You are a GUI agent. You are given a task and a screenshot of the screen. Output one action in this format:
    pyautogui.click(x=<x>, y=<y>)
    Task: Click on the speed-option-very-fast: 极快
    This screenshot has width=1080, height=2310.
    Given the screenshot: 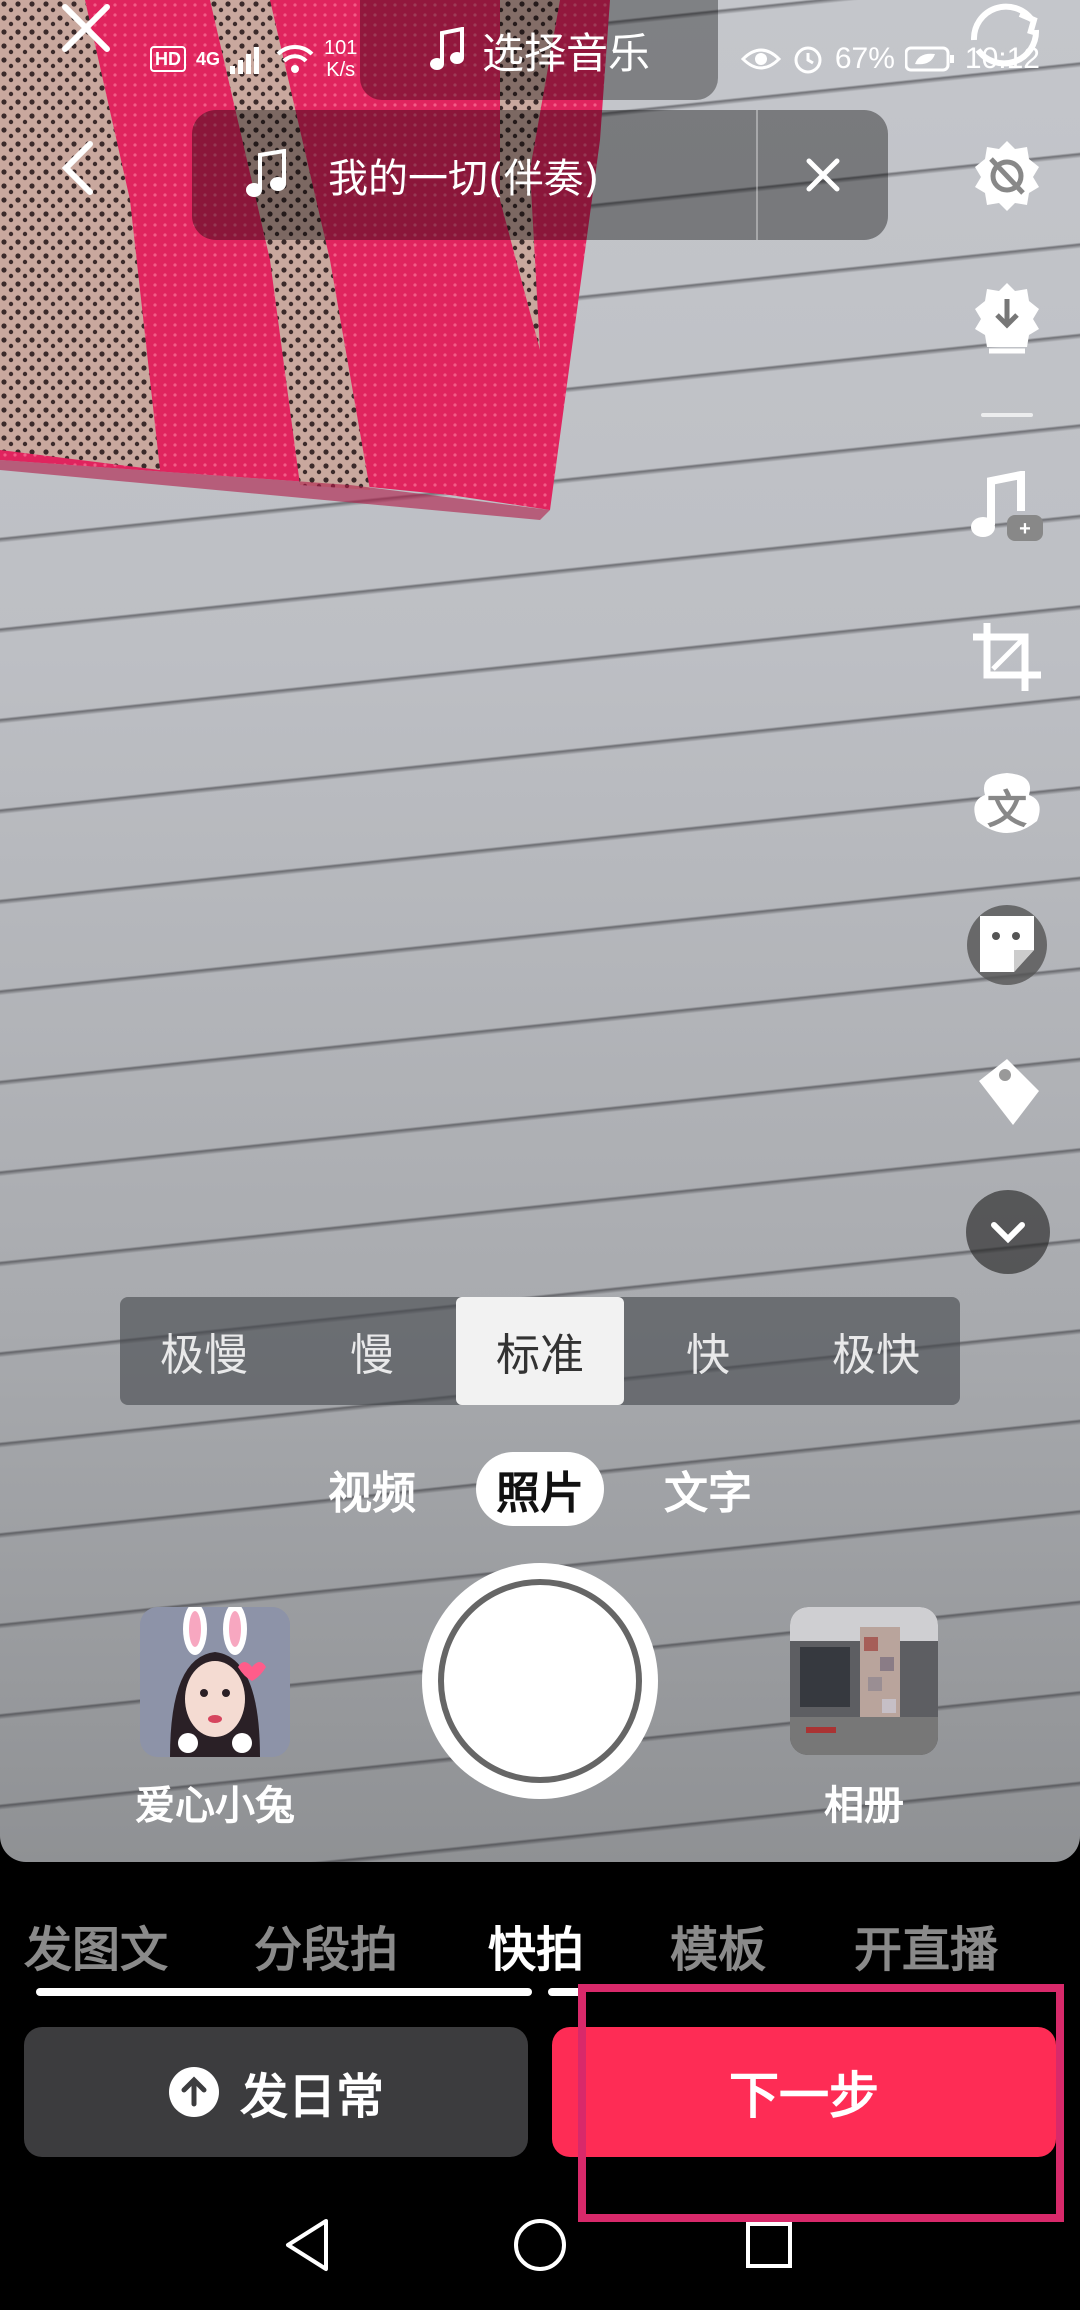 What is the action you would take?
    pyautogui.click(x=876, y=1351)
    